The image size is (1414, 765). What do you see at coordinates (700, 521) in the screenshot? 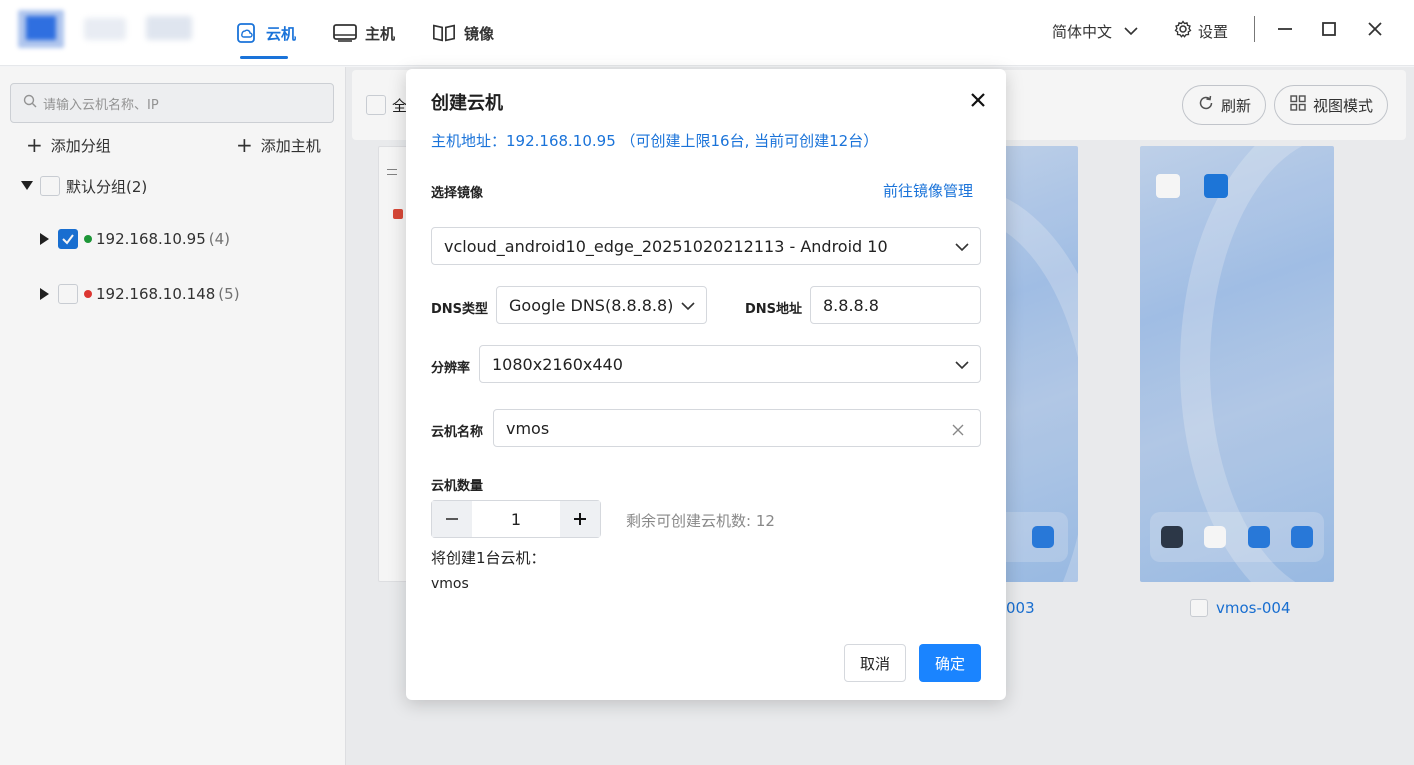
I see `remaining-count: 剩余可创建云机数: 12` at bounding box center [700, 521].